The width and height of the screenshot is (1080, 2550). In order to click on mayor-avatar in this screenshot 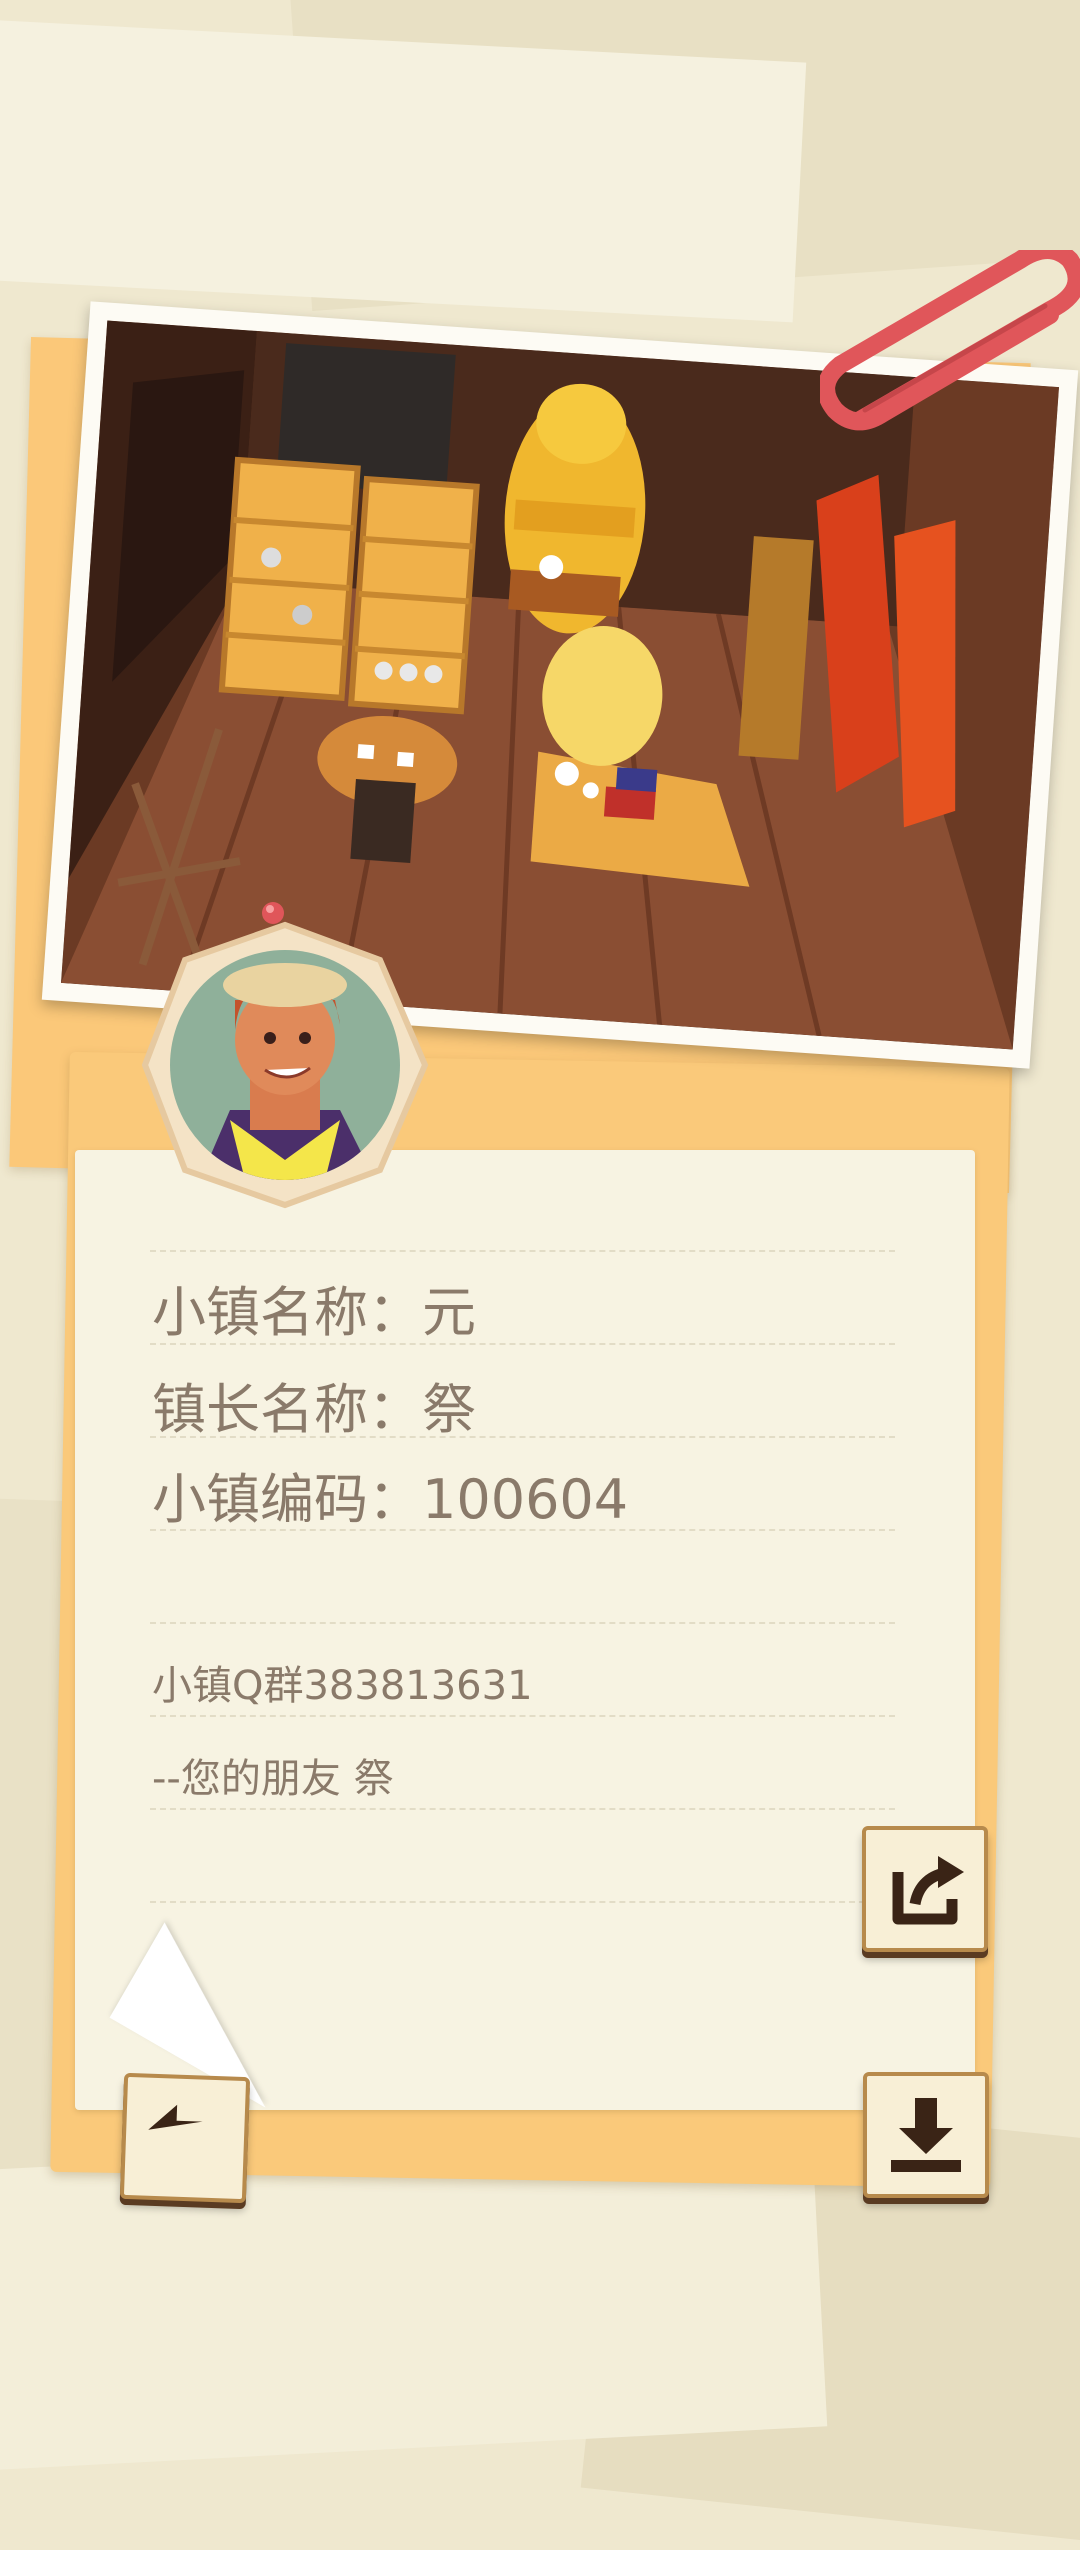, I will do `click(285, 1065)`.